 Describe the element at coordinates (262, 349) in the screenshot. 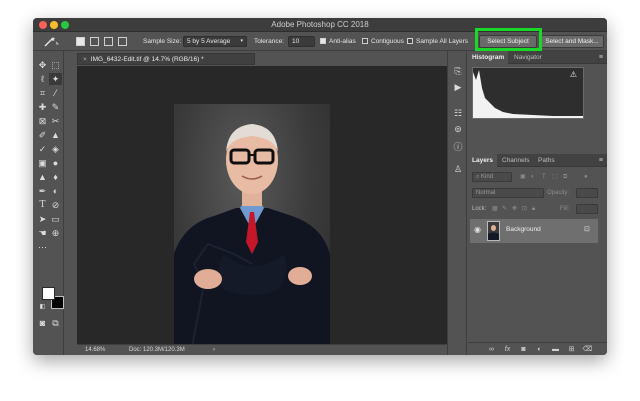

I see `status-bar: 14.68% Doc: 120.3M/120.3M ›` at that location.